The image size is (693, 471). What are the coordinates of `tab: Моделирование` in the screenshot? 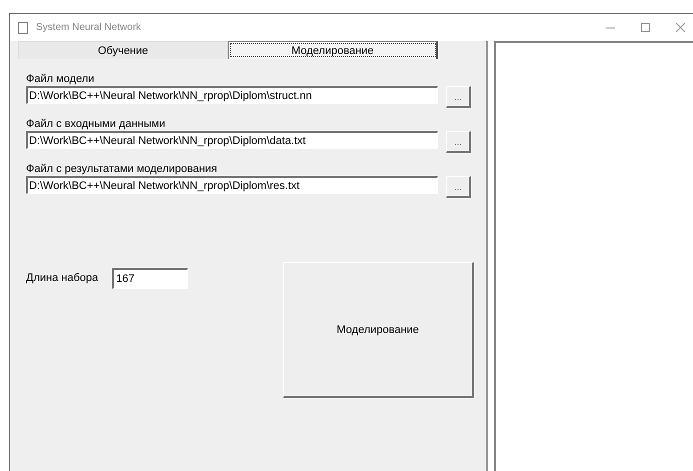 It's located at (333, 50).